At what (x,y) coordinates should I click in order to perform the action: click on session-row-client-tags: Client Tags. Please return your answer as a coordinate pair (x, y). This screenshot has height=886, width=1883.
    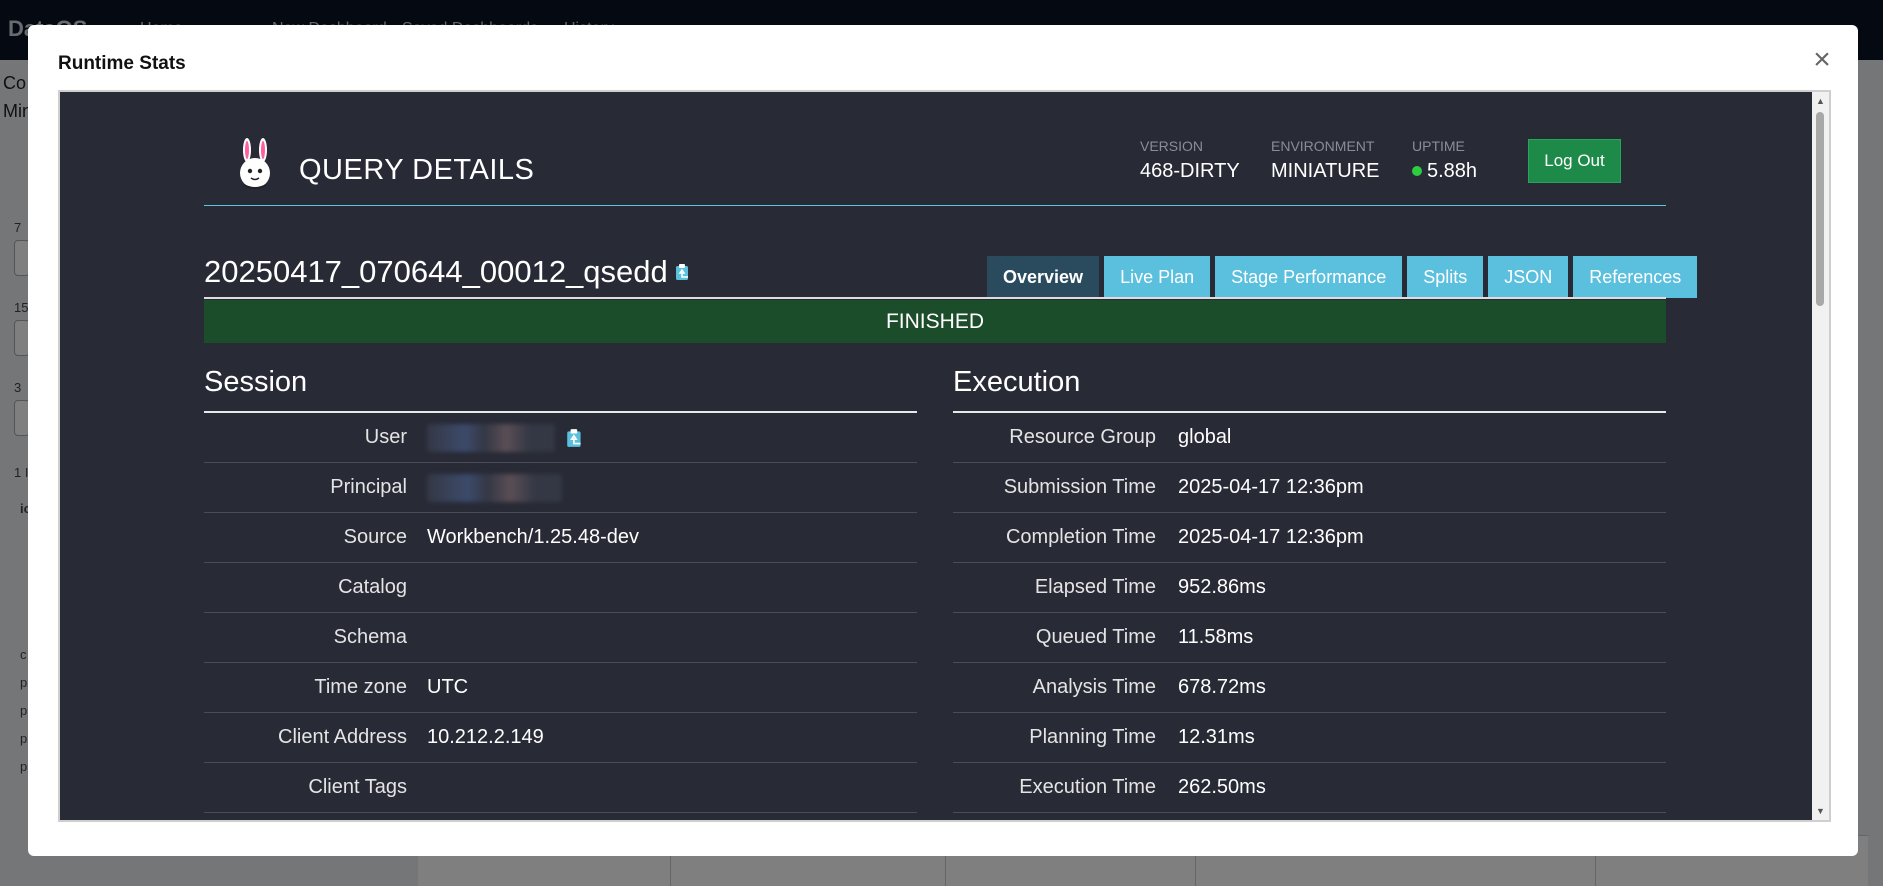
    Looking at the image, I should click on (560, 788).